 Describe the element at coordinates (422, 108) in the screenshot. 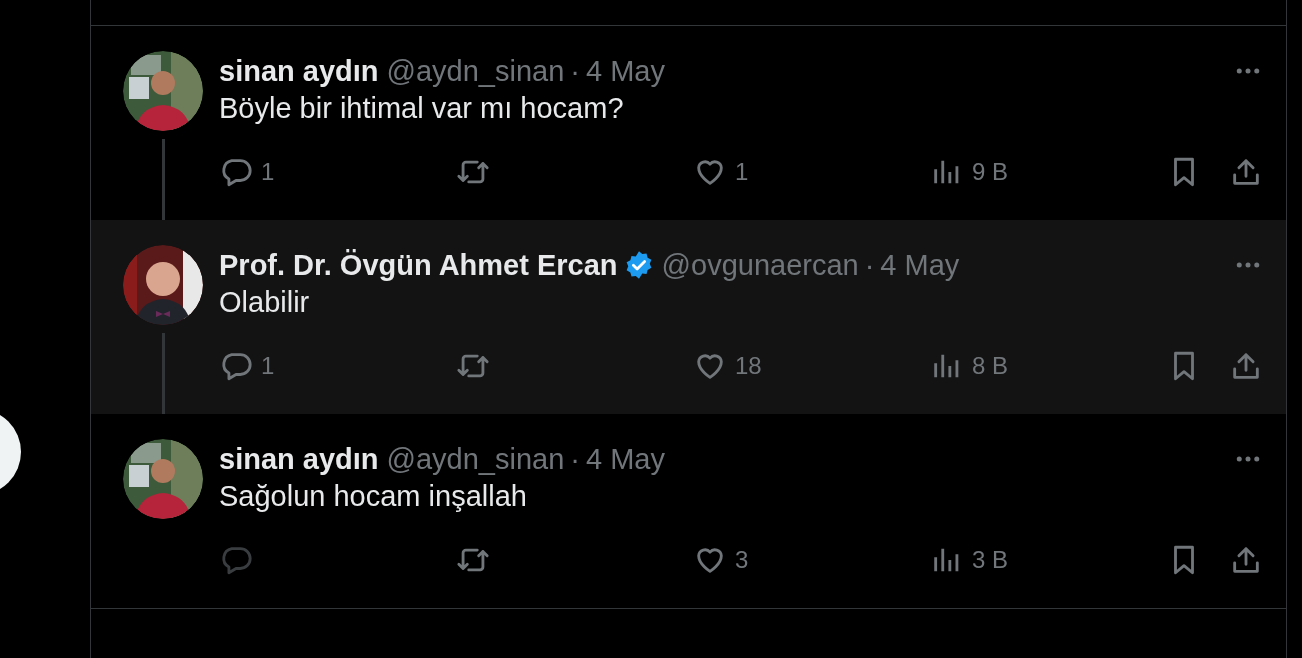

I see `post-text: Böyle bir ihtimal var mı hocam?` at that location.